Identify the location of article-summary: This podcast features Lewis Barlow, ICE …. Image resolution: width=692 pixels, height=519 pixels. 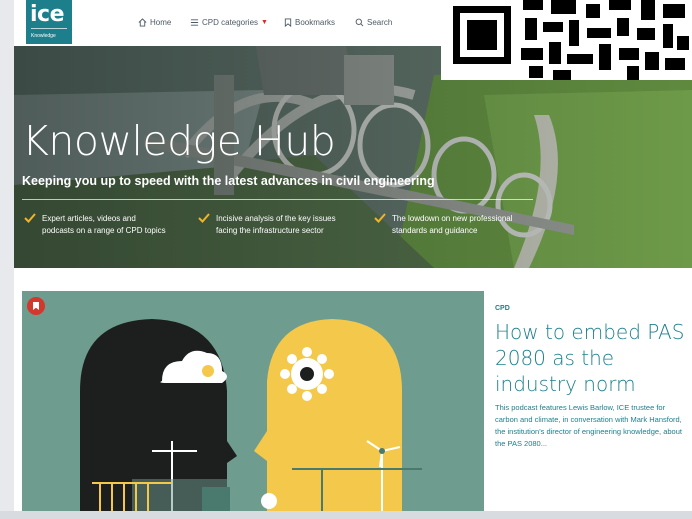
(588, 425).